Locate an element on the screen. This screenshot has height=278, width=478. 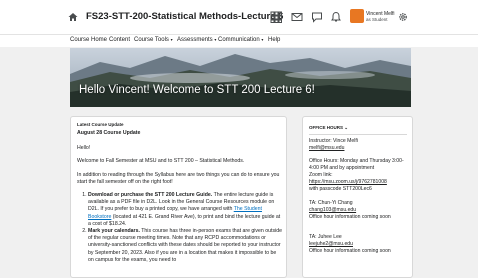
instructor-name: Instructor: Vince Melfi is located at coordinates (333, 141).